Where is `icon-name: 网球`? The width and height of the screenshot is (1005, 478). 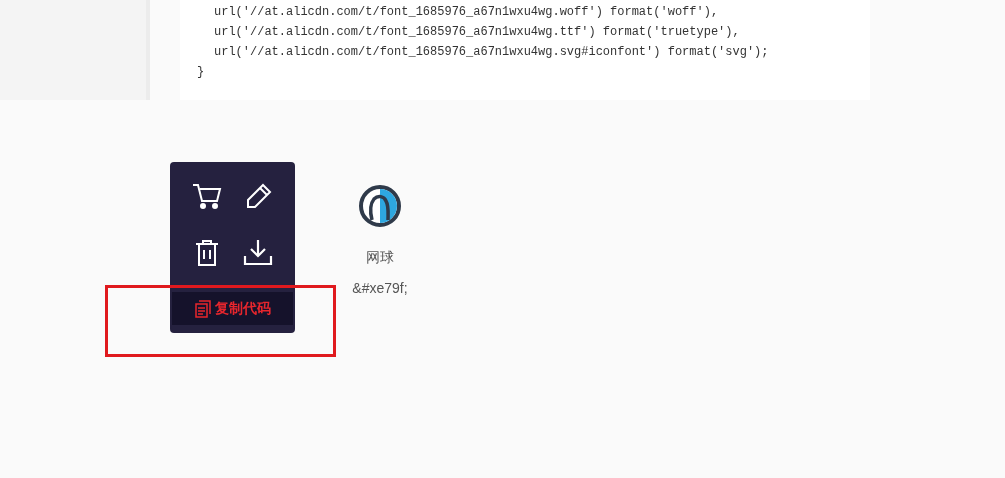
icon-name: 网球 is located at coordinates (380, 257).